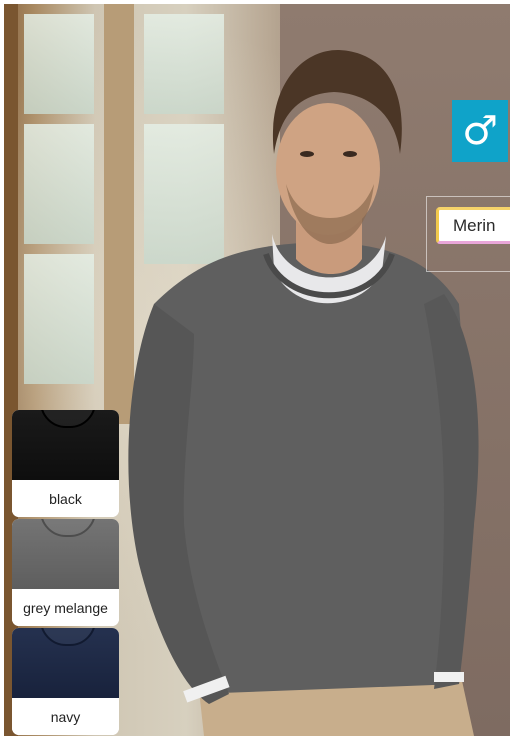  What do you see at coordinates (65, 498) in the screenshot?
I see `swatch-label: black` at bounding box center [65, 498].